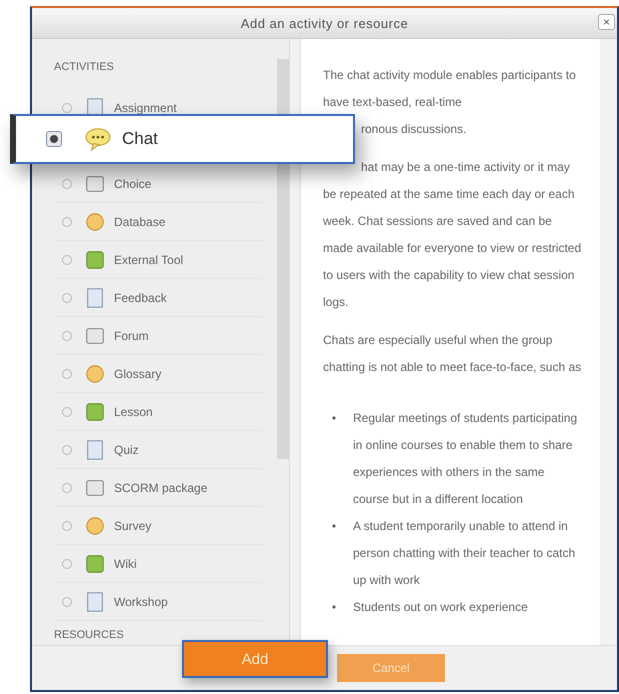  I want to click on activity-label: Quiz, so click(126, 449).